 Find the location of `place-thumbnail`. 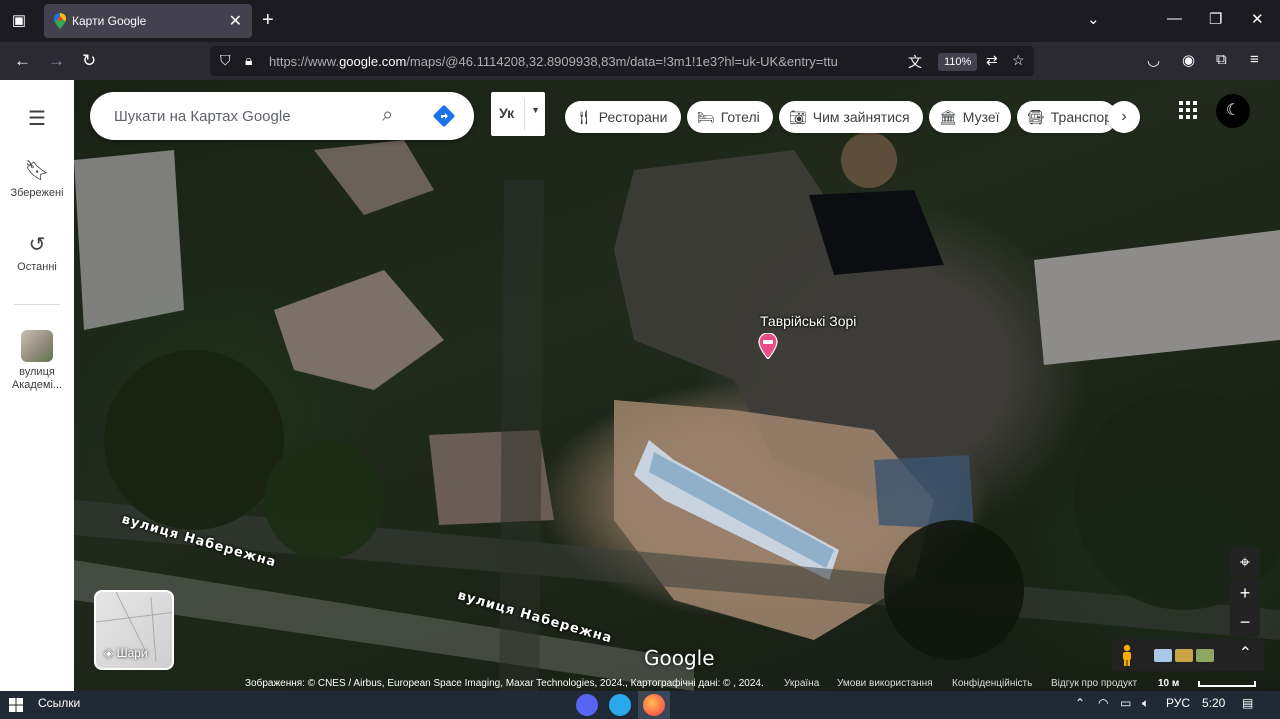

place-thumbnail is located at coordinates (37, 346).